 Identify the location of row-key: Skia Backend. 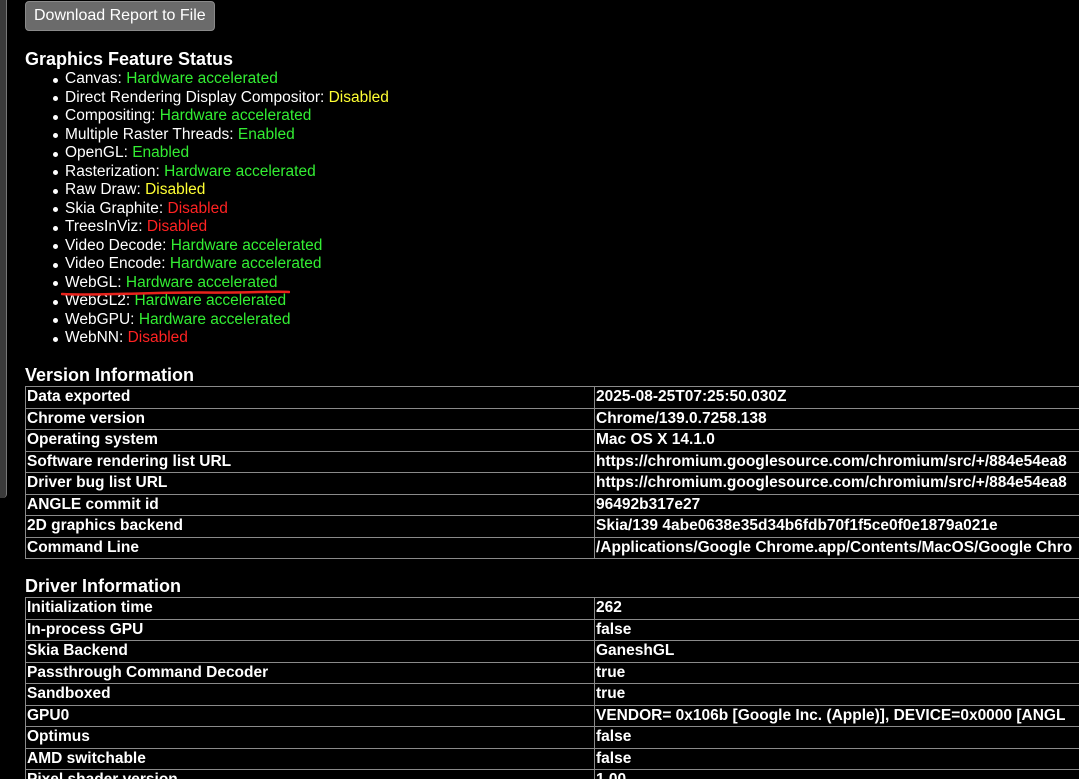
(310, 651).